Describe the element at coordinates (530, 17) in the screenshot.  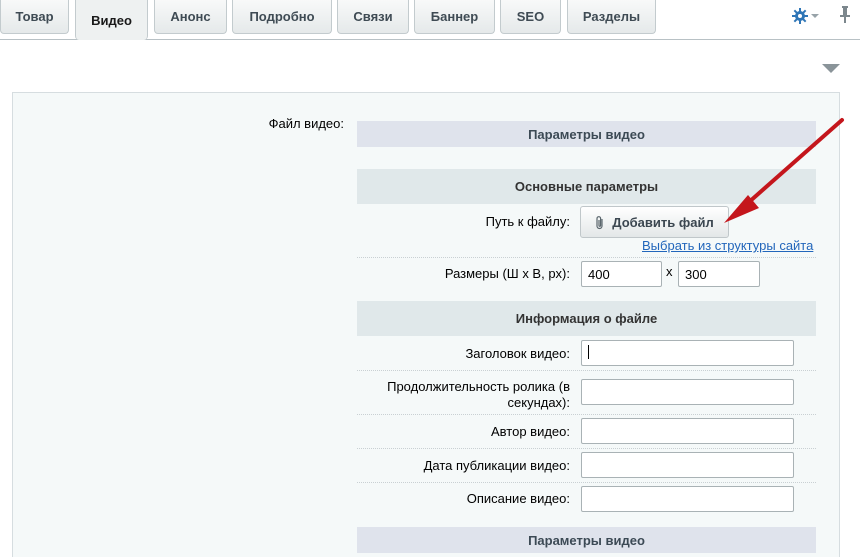
I see `tab-seo: SEO` at that location.